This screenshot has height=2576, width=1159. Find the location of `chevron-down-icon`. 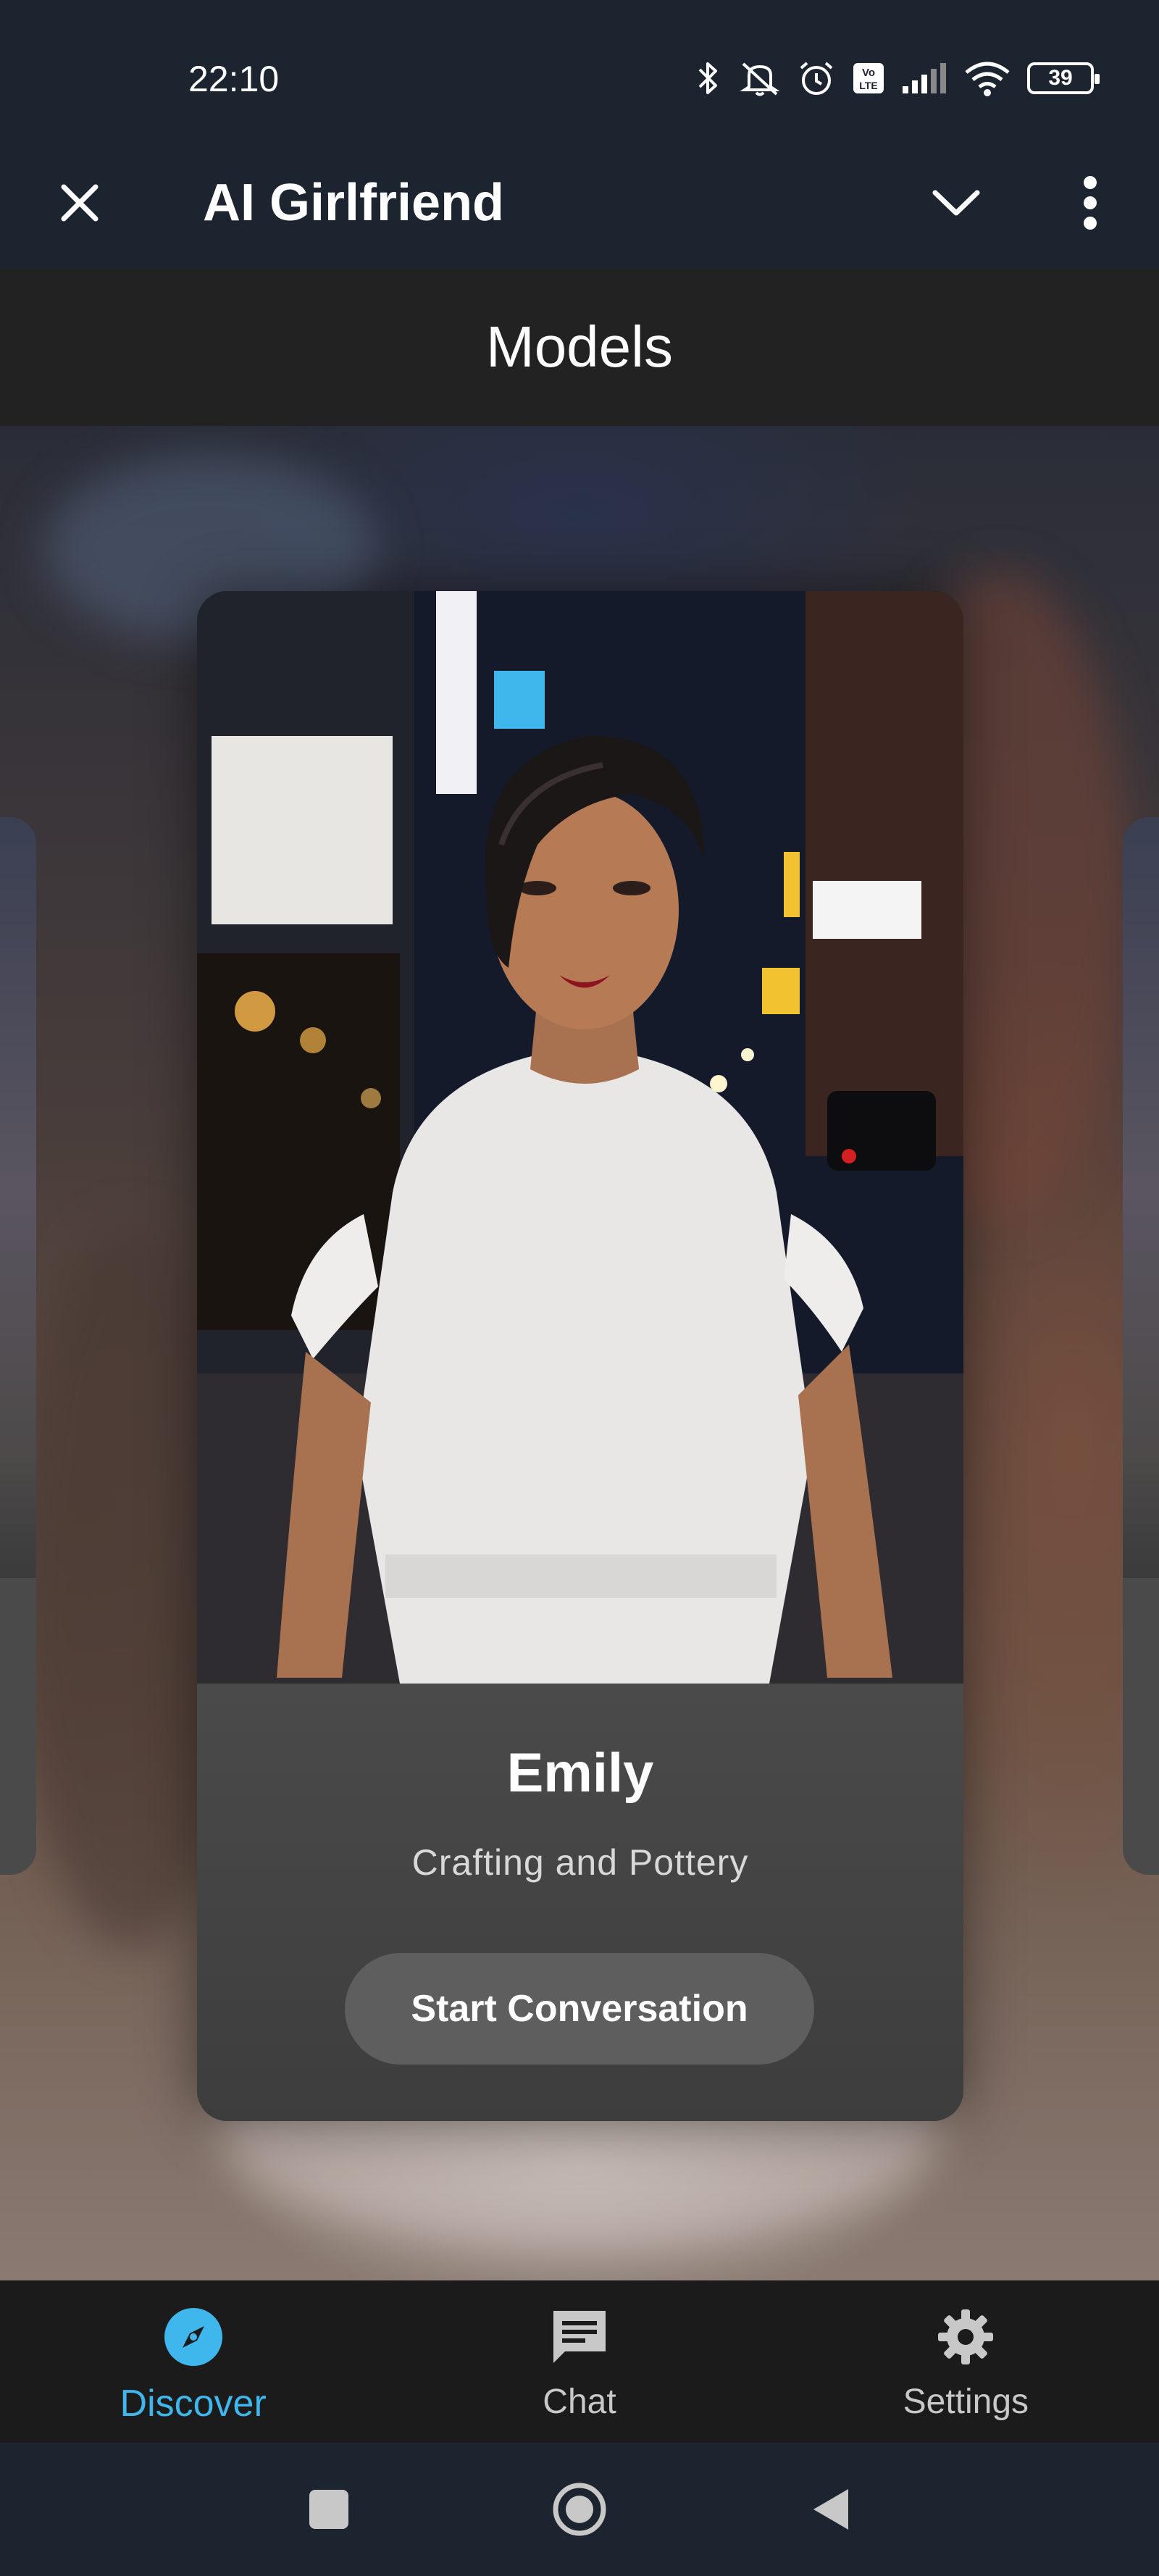

chevron-down-icon is located at coordinates (956, 203).